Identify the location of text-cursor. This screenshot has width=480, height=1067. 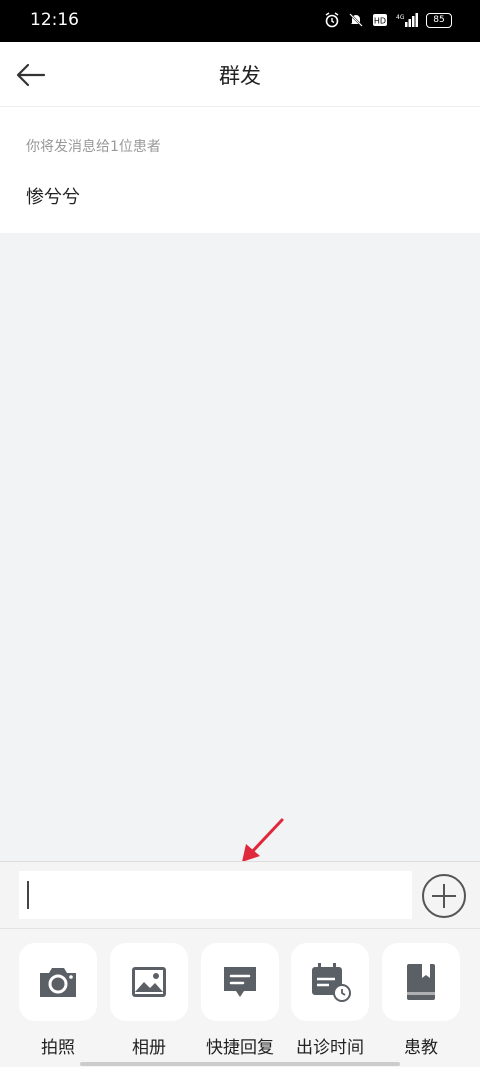
(28, 895).